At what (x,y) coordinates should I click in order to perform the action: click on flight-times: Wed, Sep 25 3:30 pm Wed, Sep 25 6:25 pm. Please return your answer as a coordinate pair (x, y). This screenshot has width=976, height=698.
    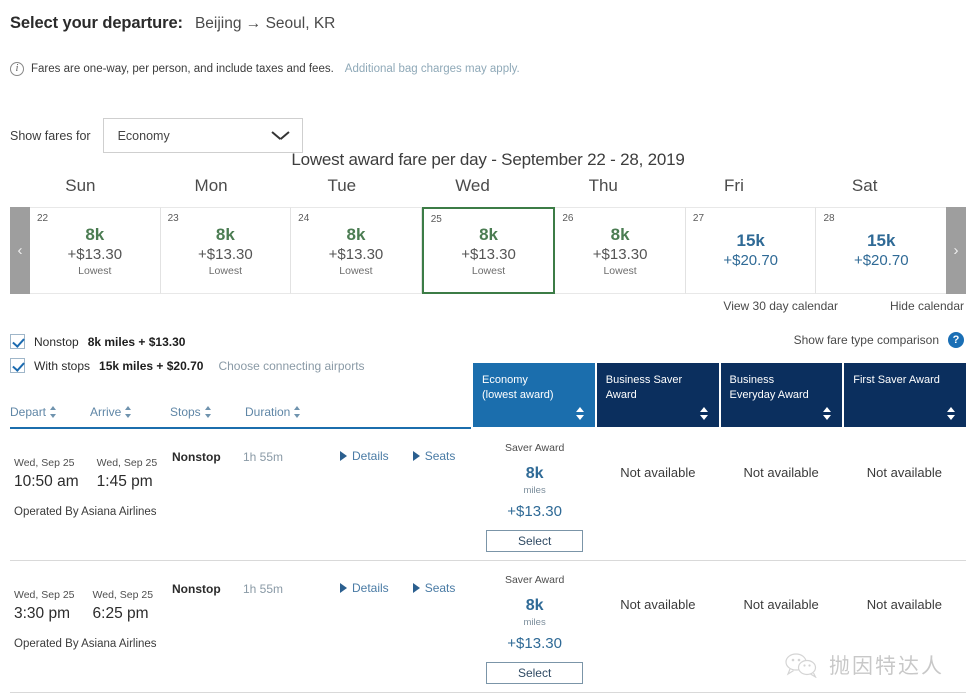
    Looking at the image, I should click on (92, 605).